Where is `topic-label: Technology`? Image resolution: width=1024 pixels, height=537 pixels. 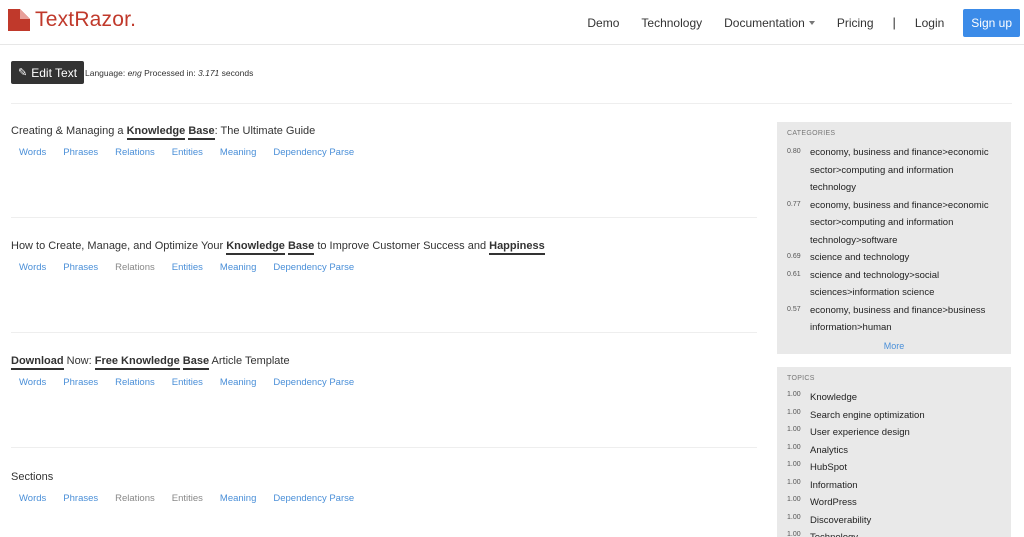
topic-label: Technology is located at coordinates (834, 533).